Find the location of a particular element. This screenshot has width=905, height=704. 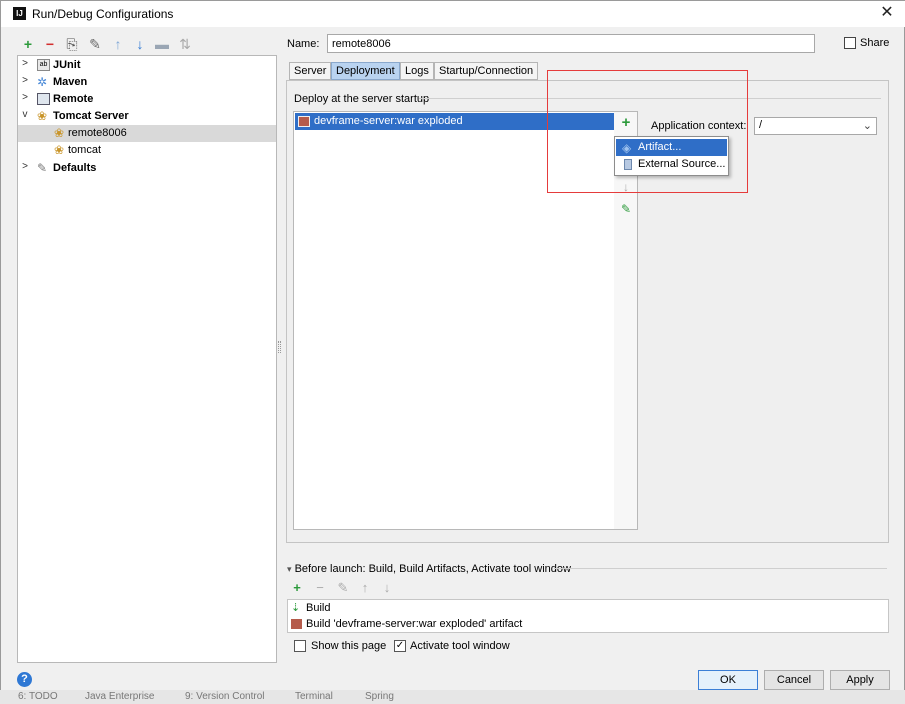

app-context-select: / ⌄ is located at coordinates (815, 126).